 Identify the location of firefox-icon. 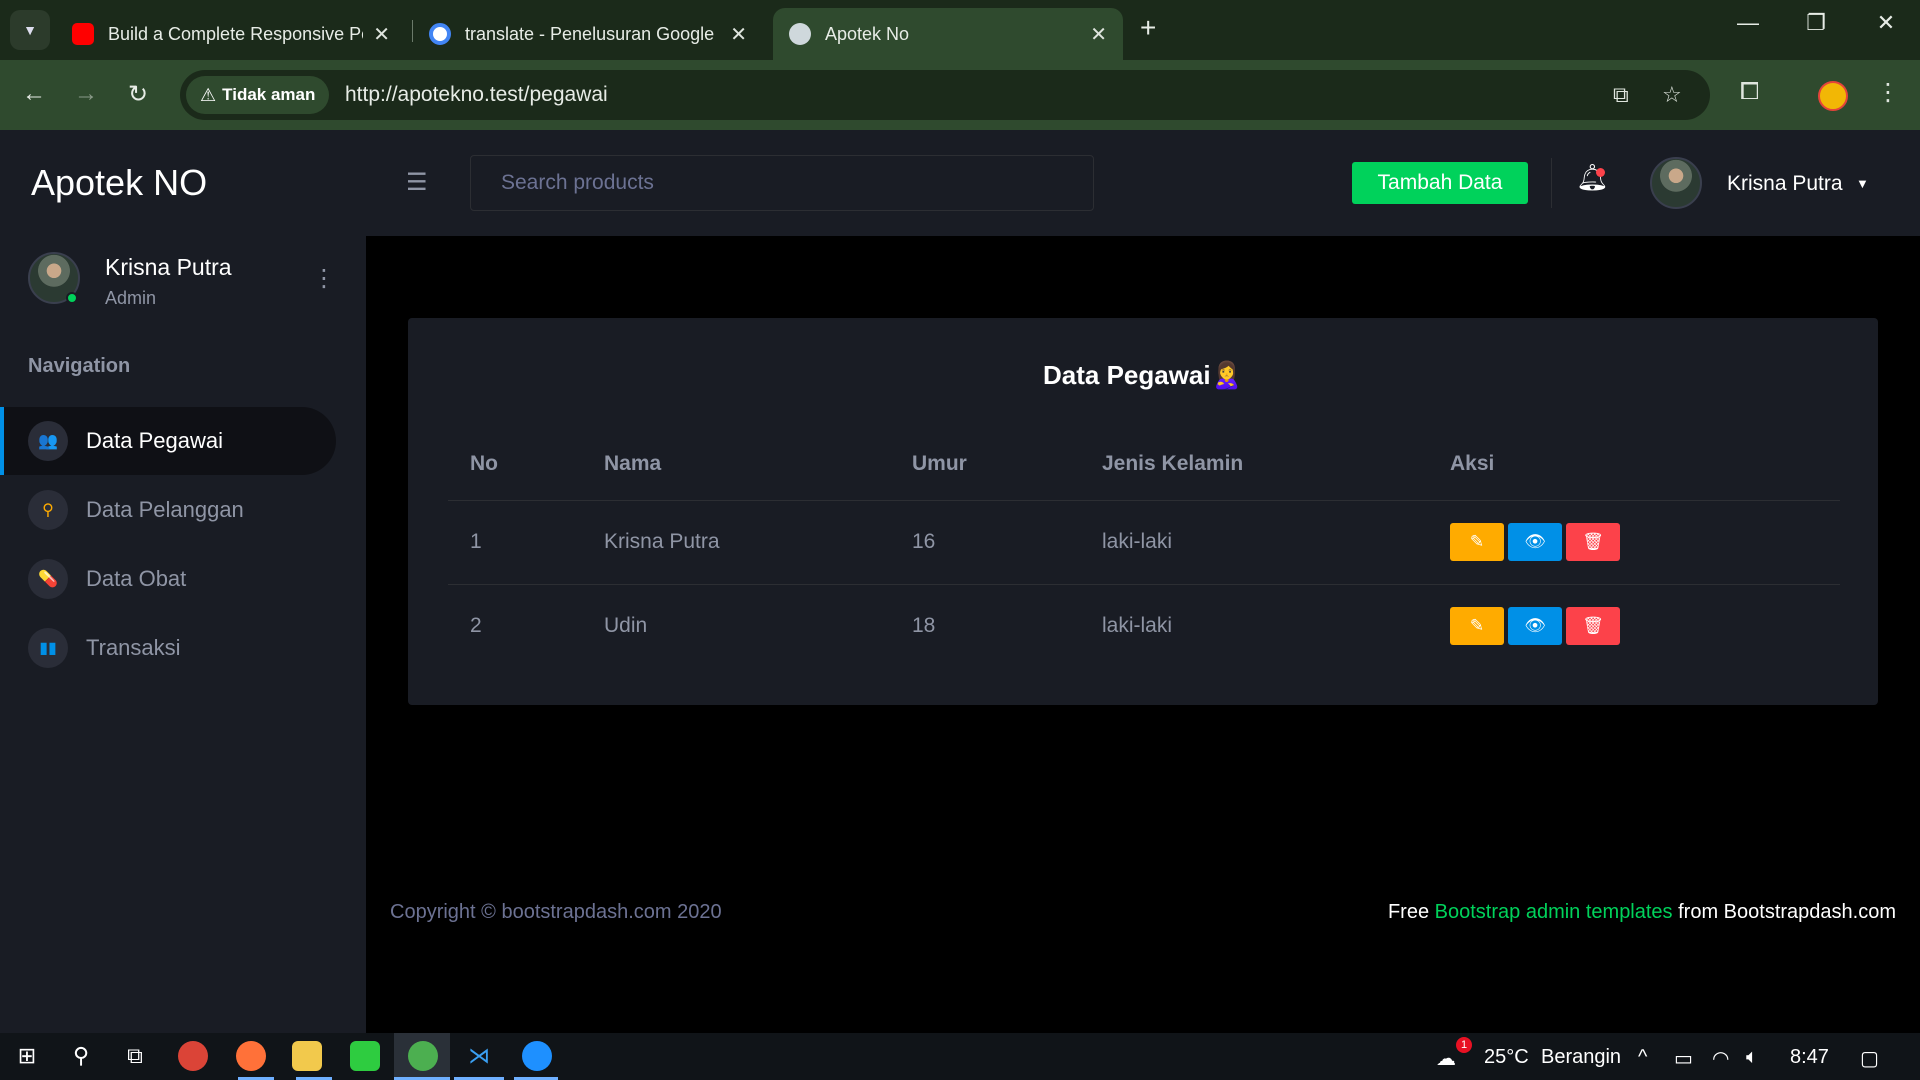
(251, 1056).